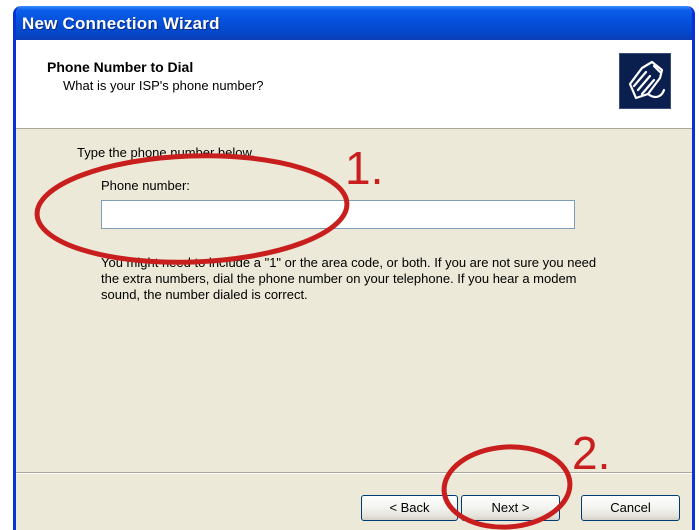  Describe the element at coordinates (409, 508) in the screenshot. I see `back-button: < Back` at that location.